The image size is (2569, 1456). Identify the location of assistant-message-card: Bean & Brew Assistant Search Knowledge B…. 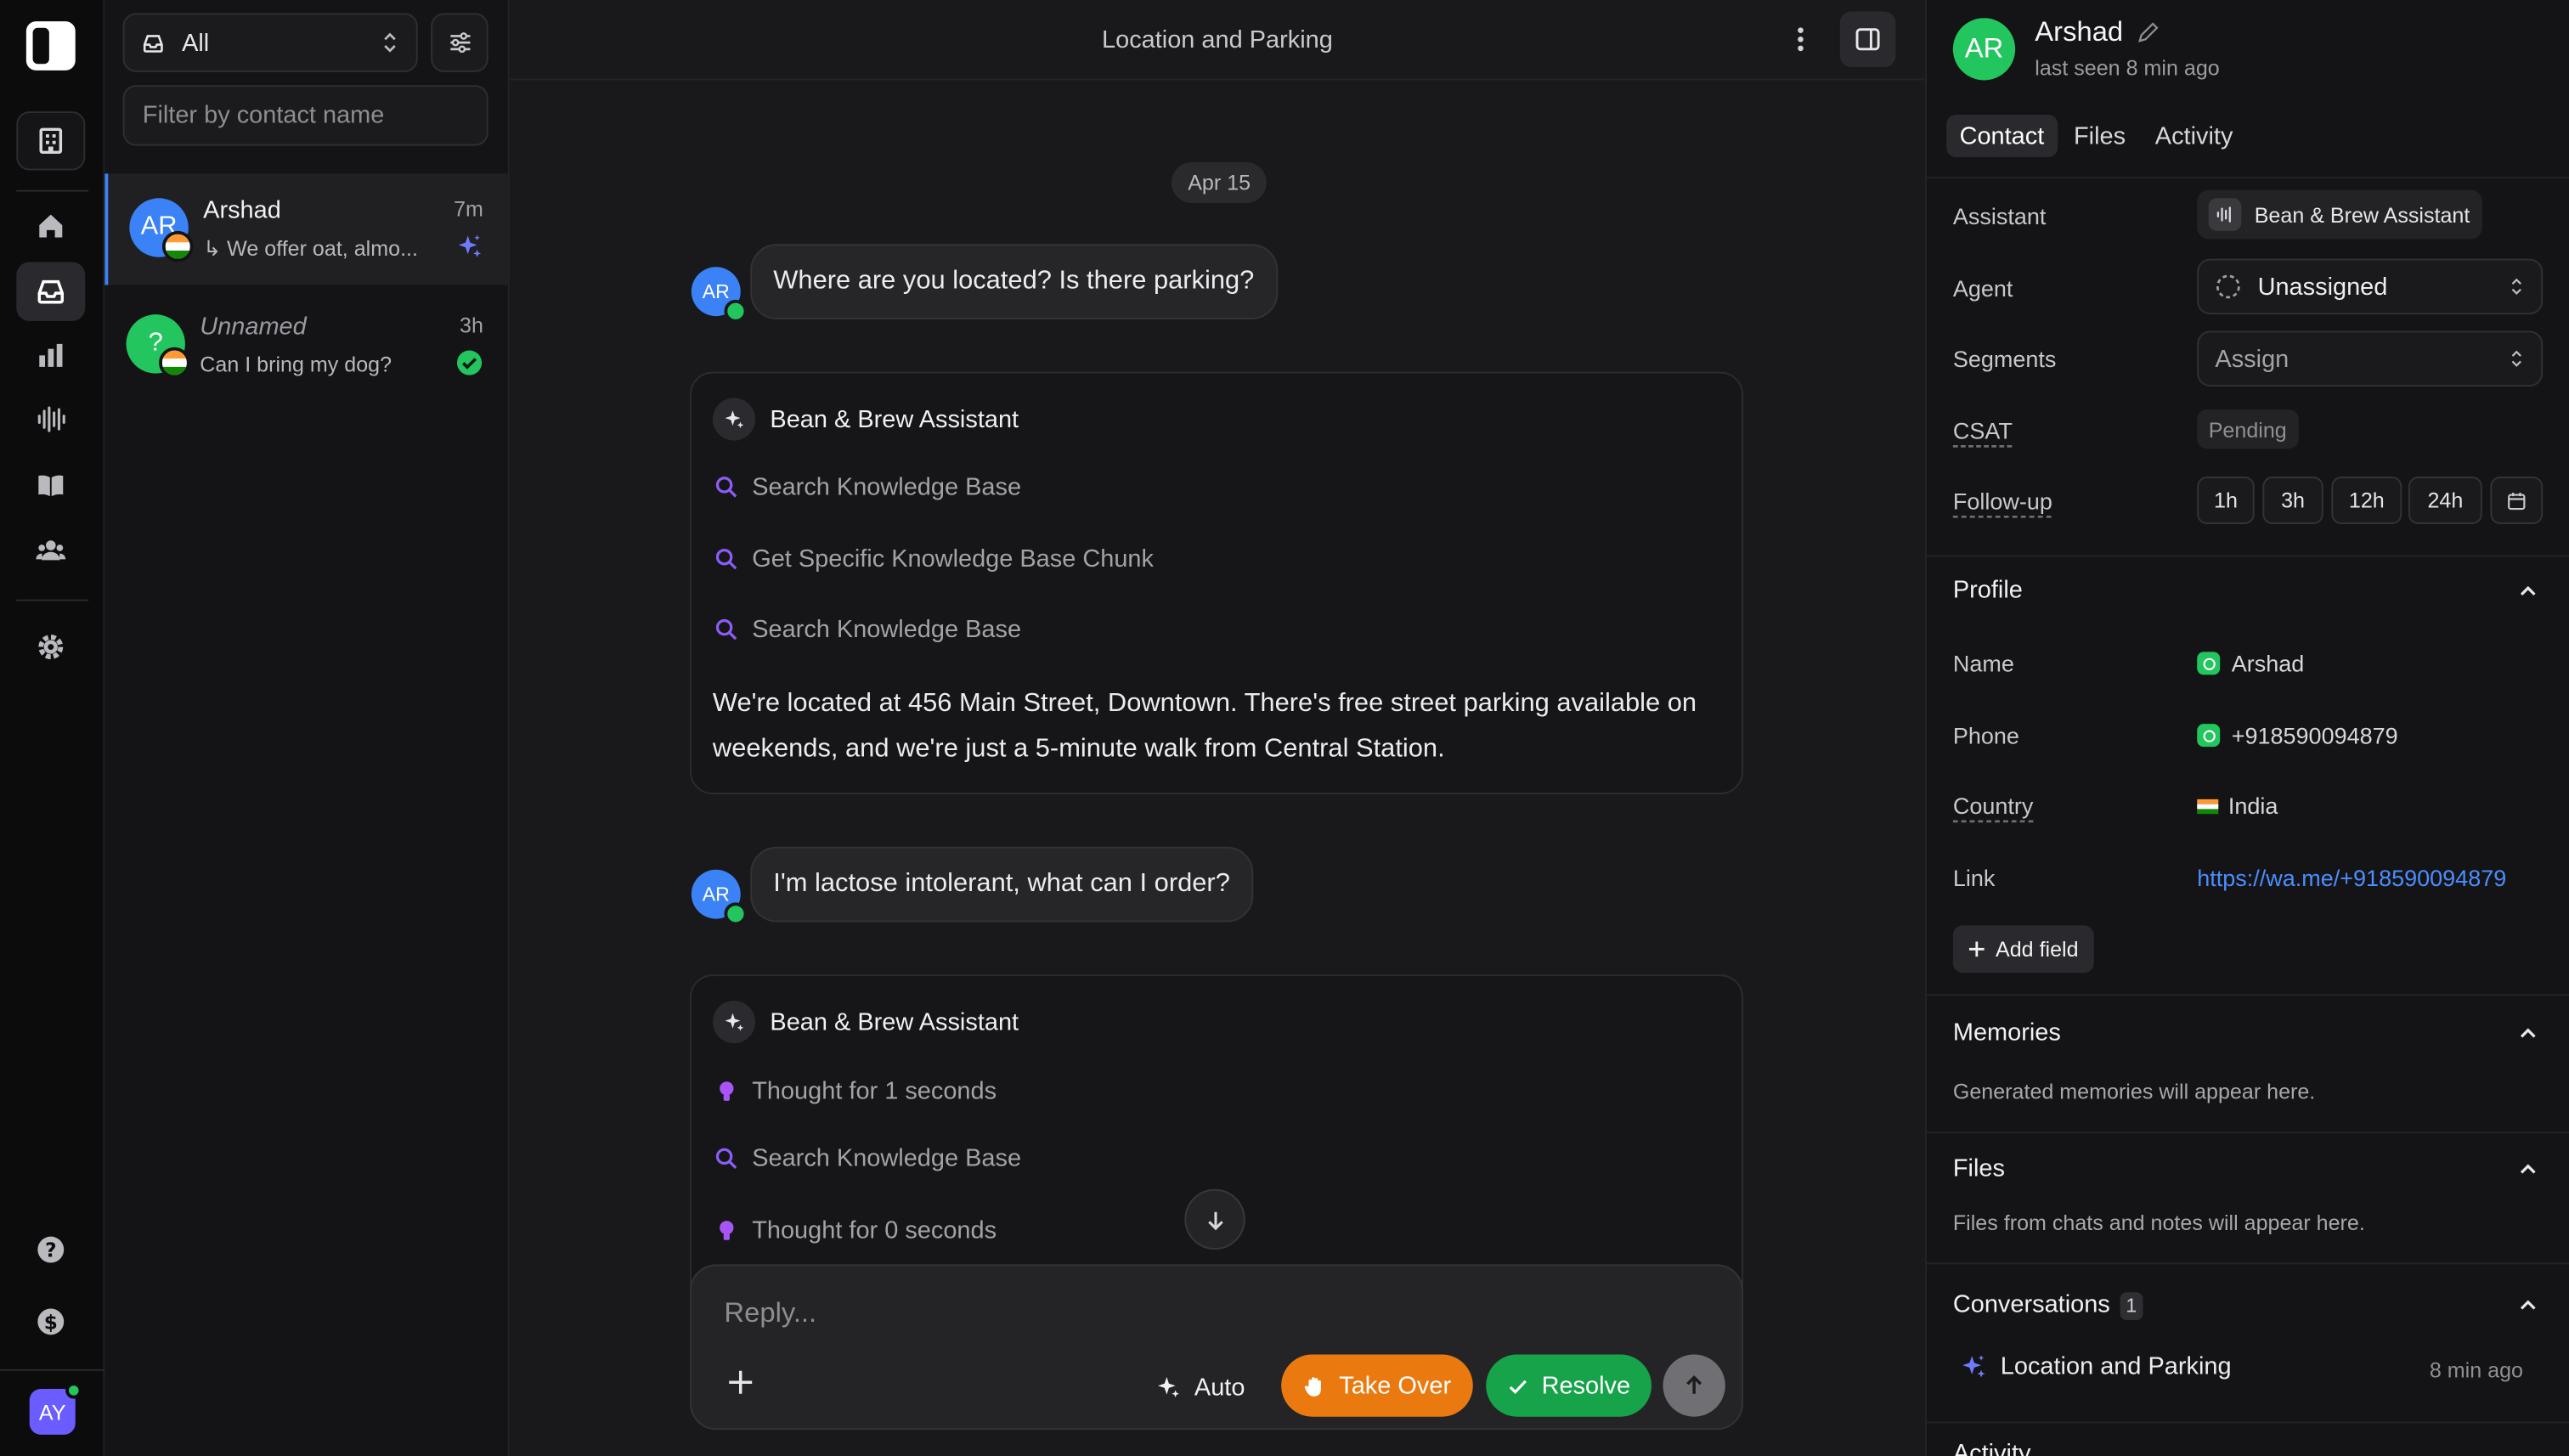
(1216, 583).